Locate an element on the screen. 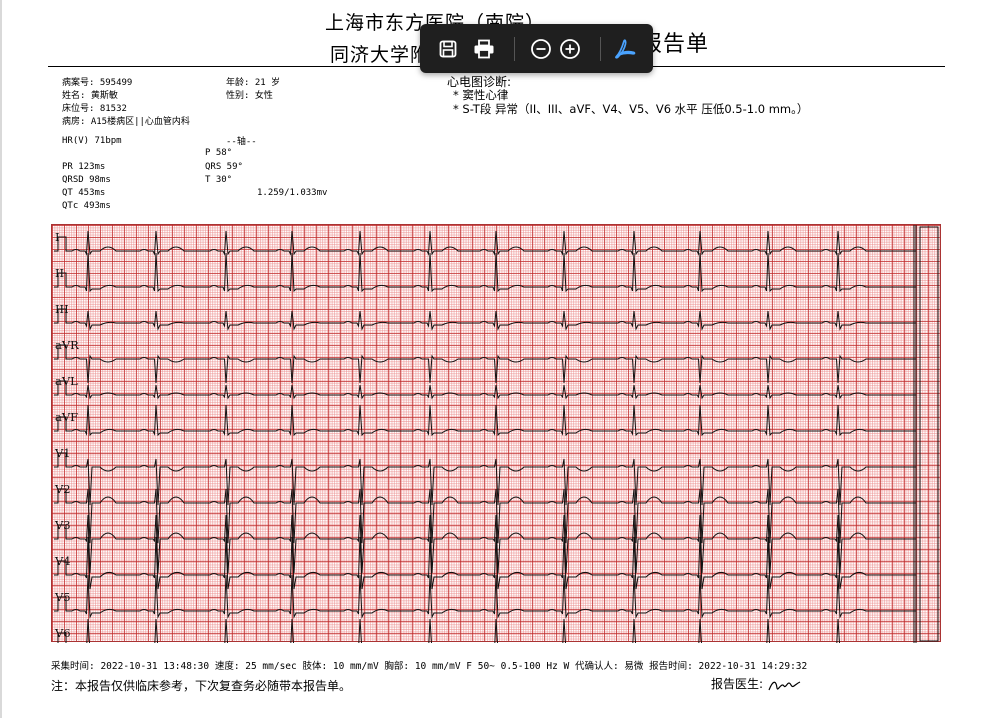 Image resolution: width=995 pixels, height=718 pixels. ecg-trace-v2 is located at coordinates (485, 516).